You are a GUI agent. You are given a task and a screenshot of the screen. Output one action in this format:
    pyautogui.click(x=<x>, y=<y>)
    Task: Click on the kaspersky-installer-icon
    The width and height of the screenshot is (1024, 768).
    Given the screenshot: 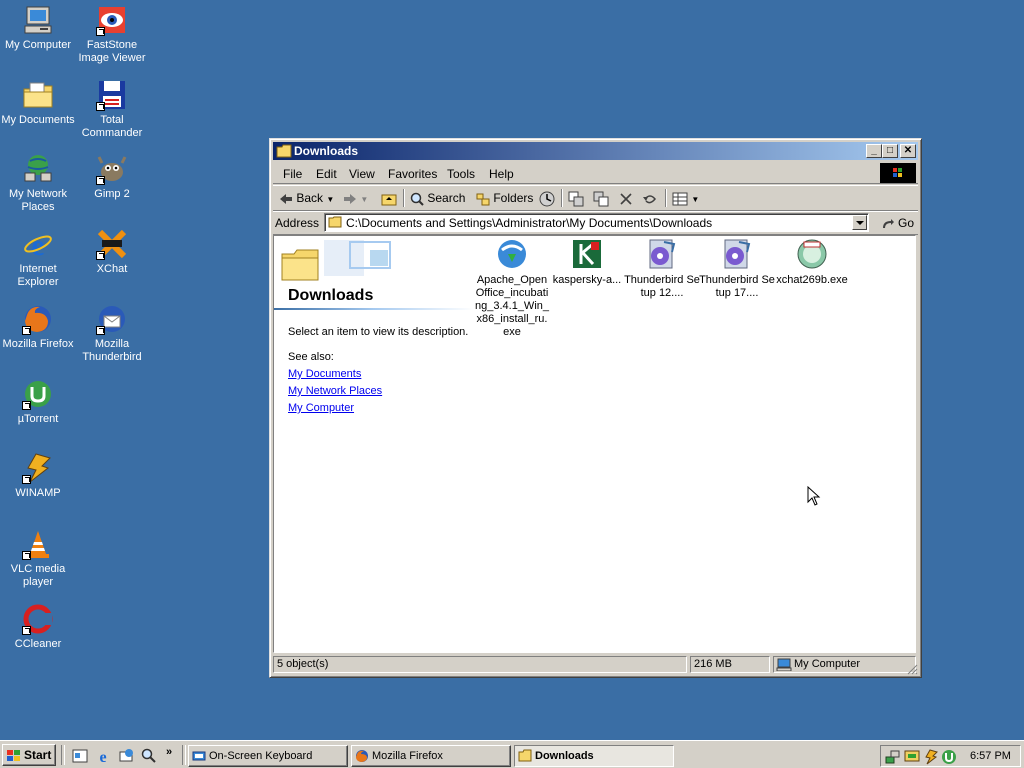 What is the action you would take?
    pyautogui.click(x=587, y=254)
    